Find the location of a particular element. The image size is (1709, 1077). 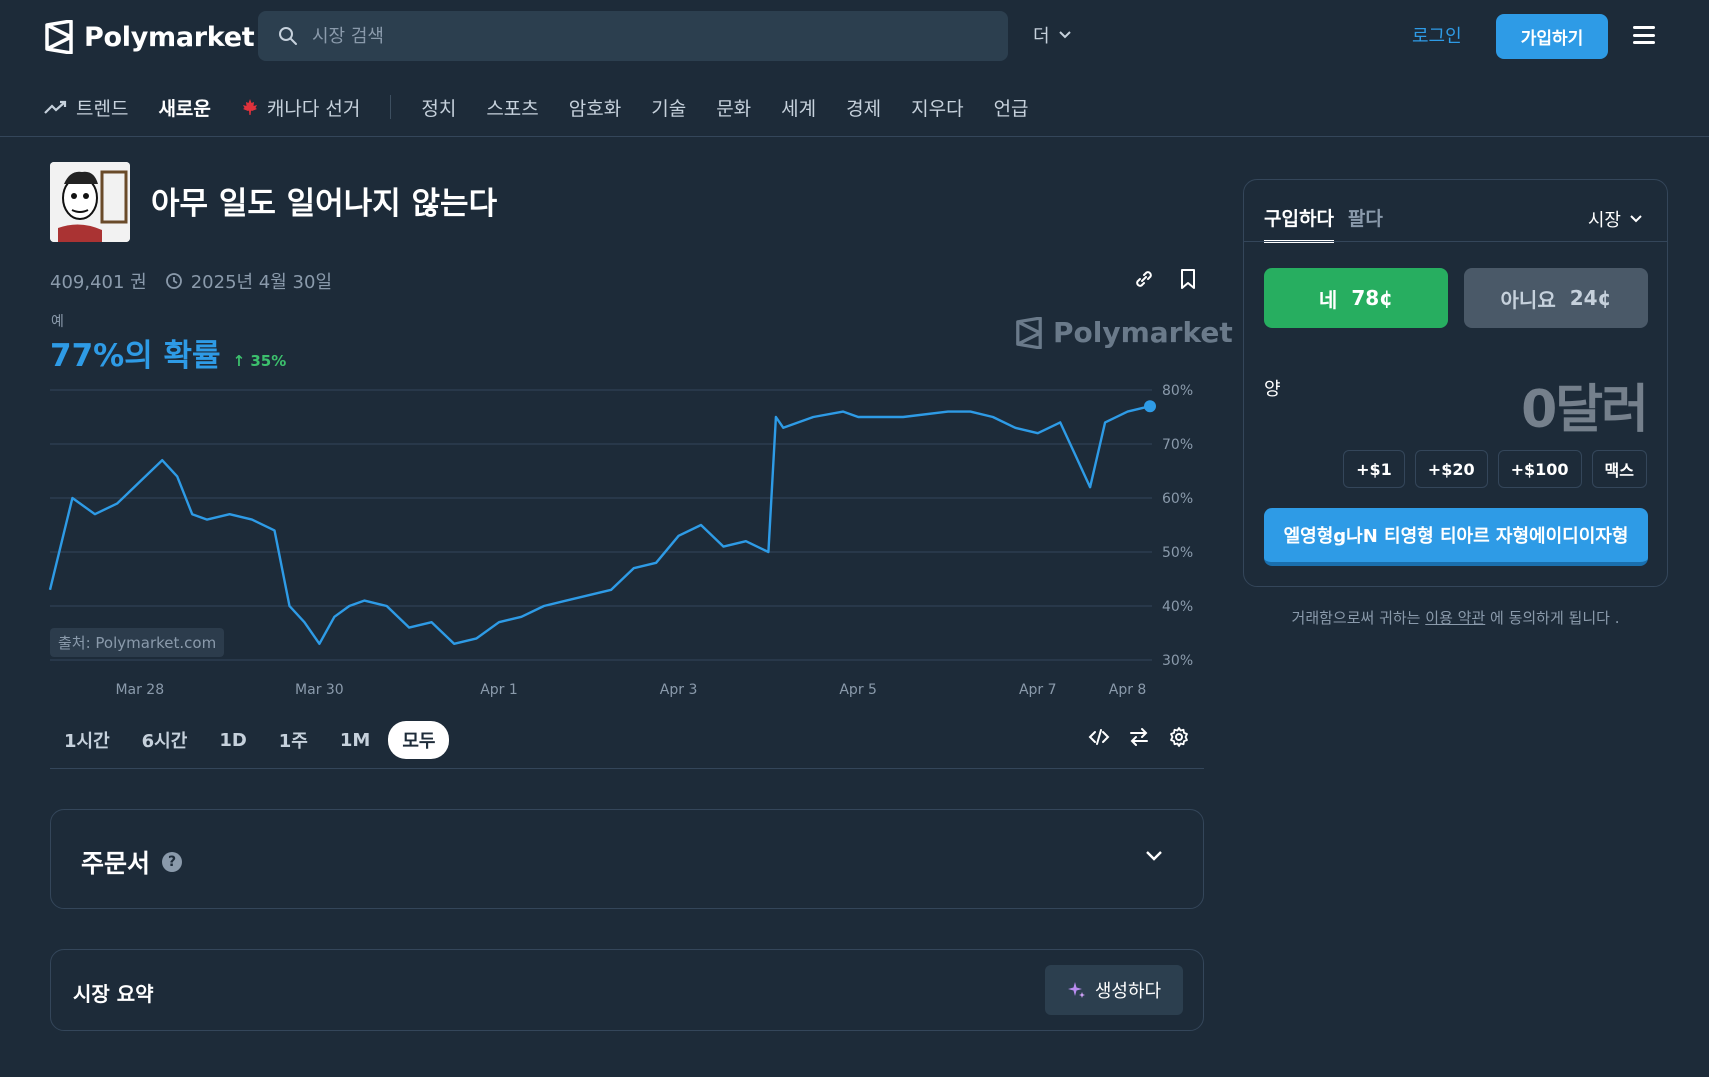

probability-text: 77%의 확률 is located at coordinates (135, 356).